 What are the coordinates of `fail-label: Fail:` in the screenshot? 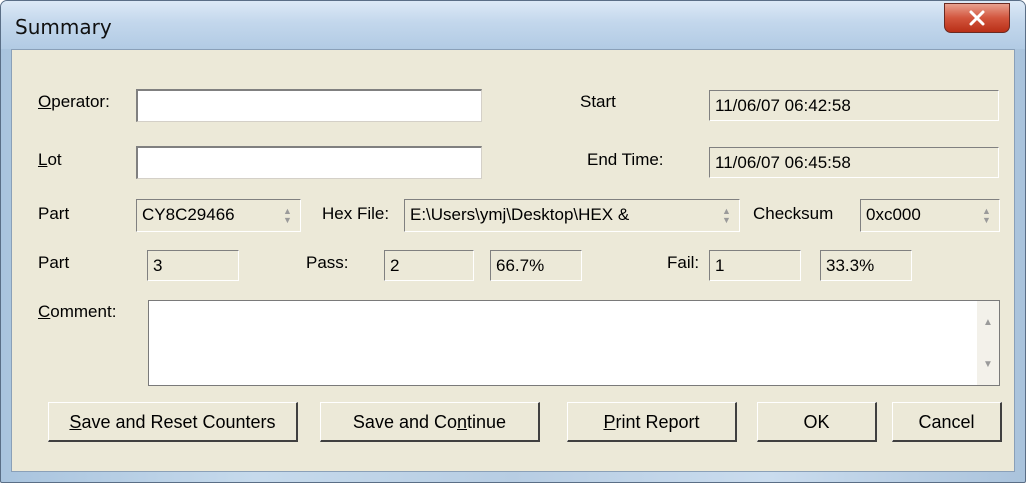 It's located at (683, 262).